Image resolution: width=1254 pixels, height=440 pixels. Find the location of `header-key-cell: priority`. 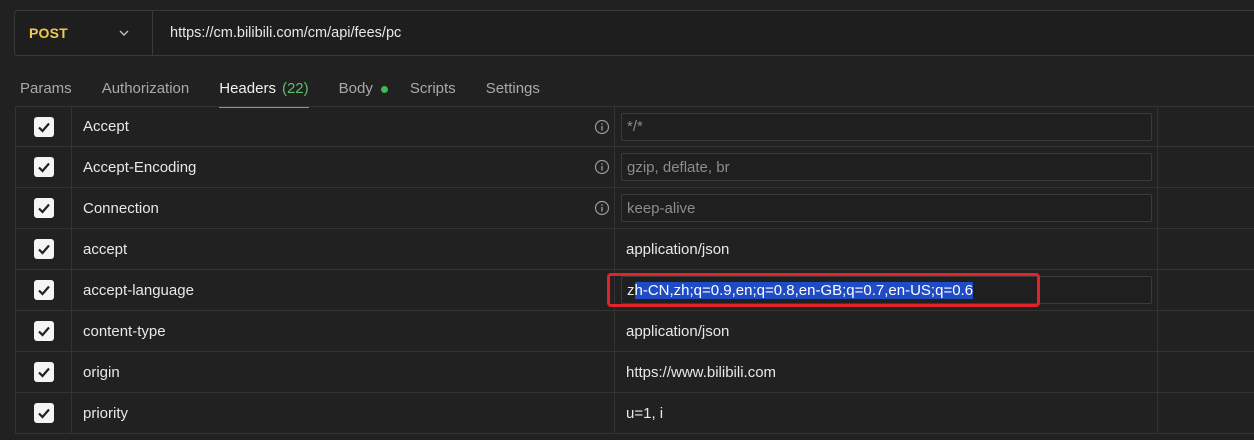

header-key-cell: priority is located at coordinates (343, 413).